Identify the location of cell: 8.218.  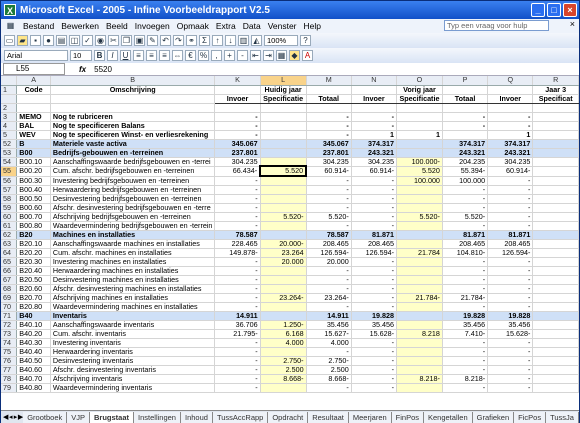
(419, 334).